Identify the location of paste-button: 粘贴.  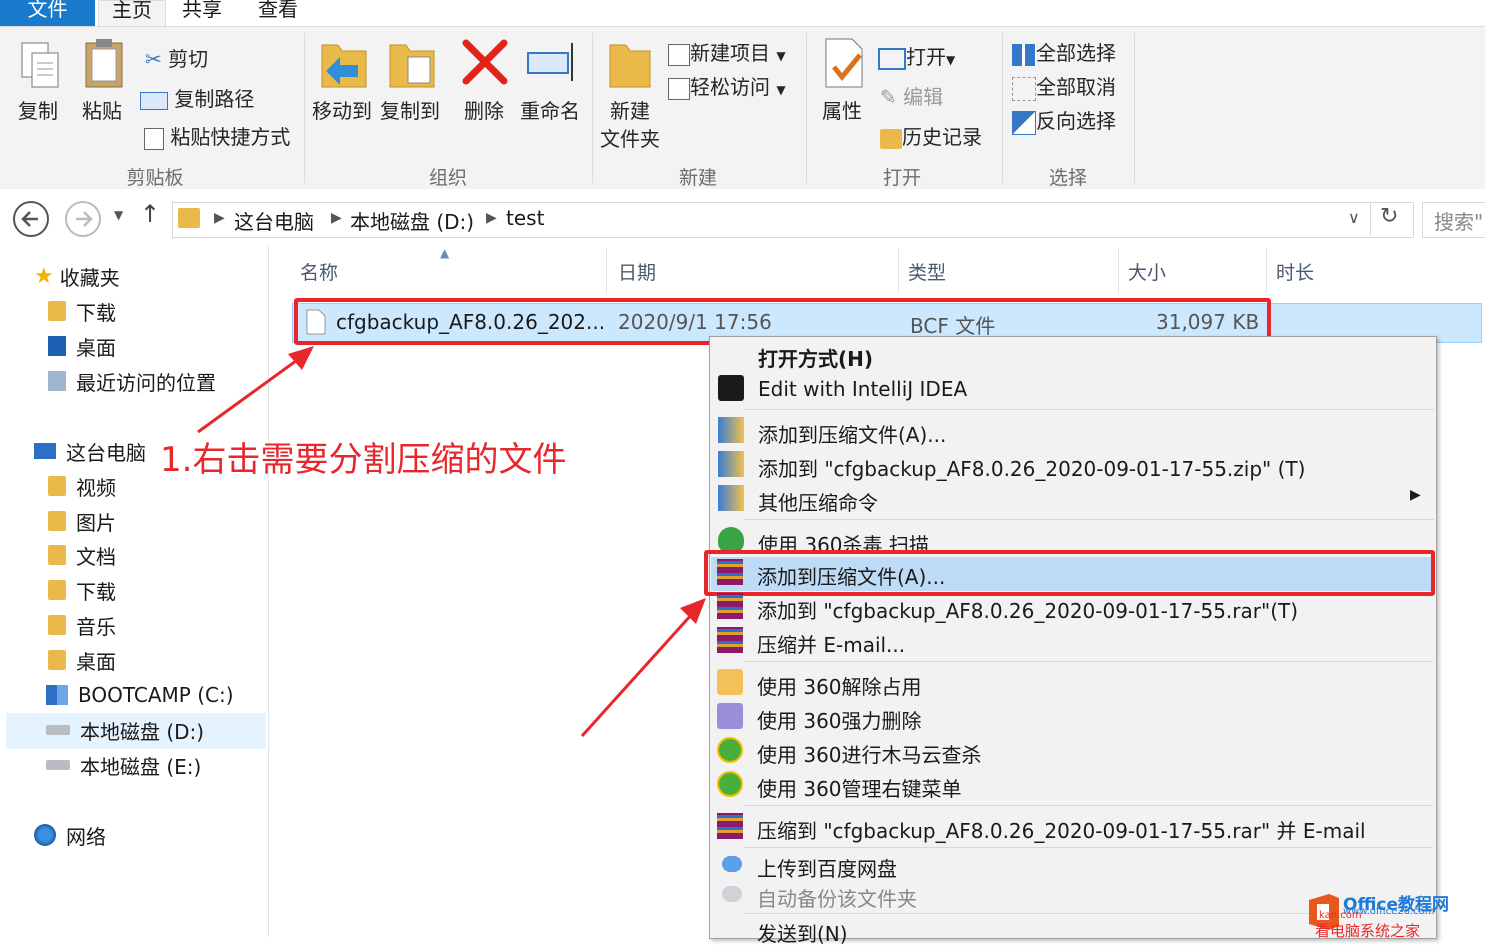
(102, 109).